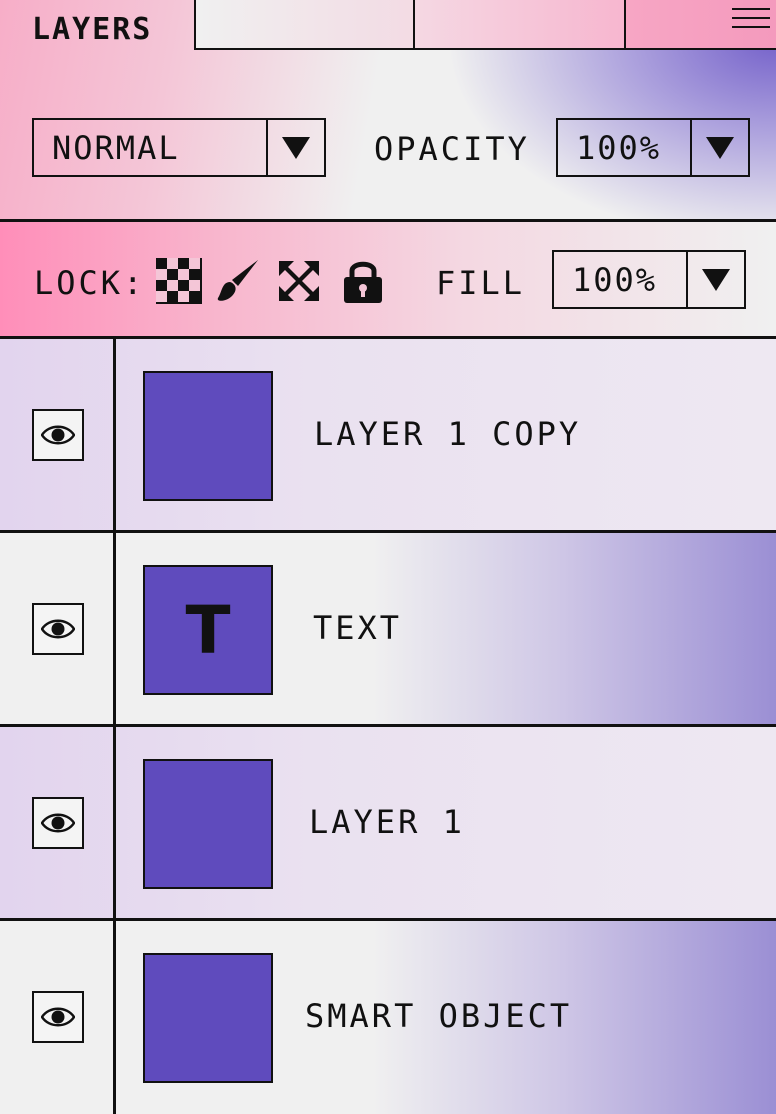 The width and height of the screenshot is (776, 1114). I want to click on layer-name: LAYER 1, so click(387, 822).